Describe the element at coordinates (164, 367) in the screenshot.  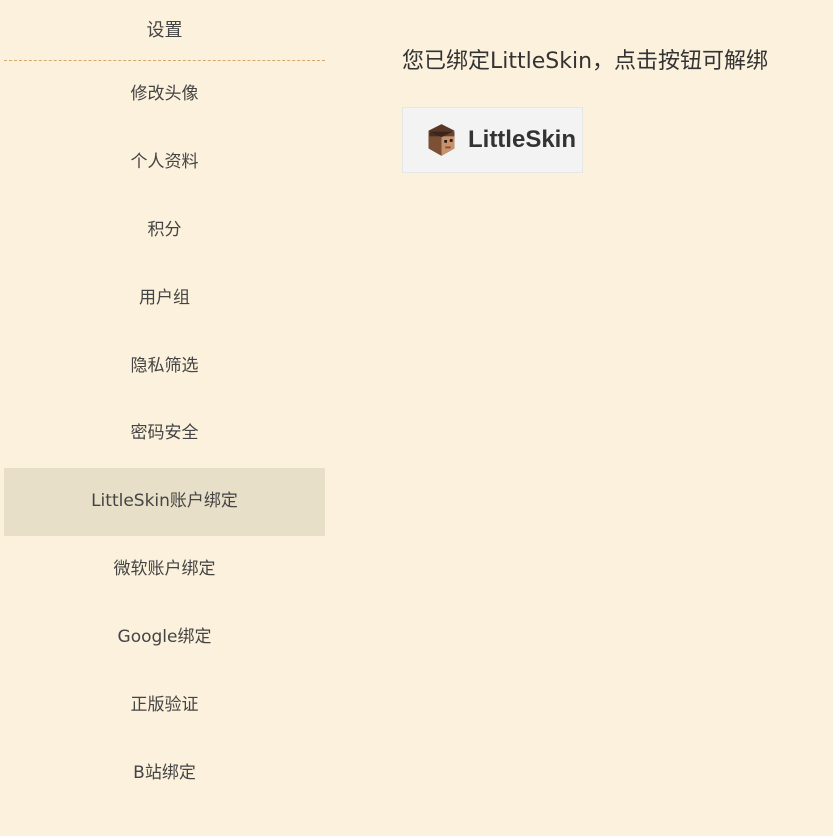
I see `sidebar-item-privacy-filter: 隐私筛选` at that location.